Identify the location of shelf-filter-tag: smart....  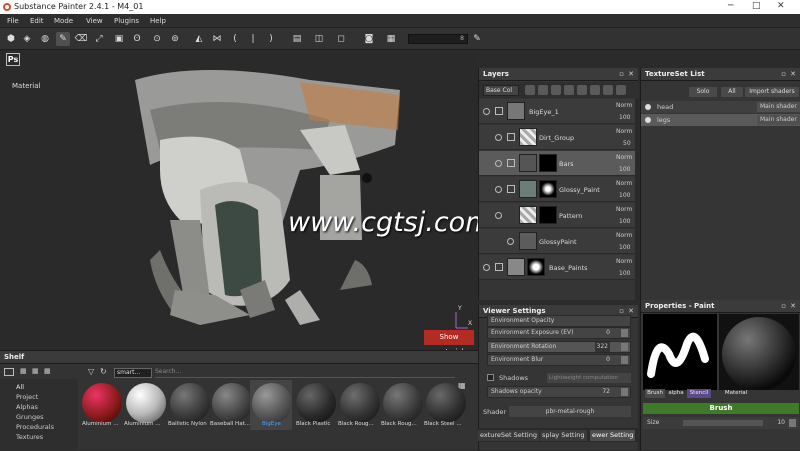
(133, 373).